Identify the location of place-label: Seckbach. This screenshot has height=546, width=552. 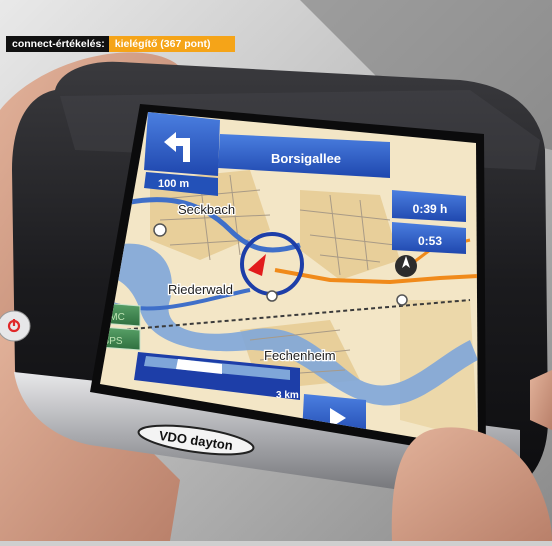
(206, 209).